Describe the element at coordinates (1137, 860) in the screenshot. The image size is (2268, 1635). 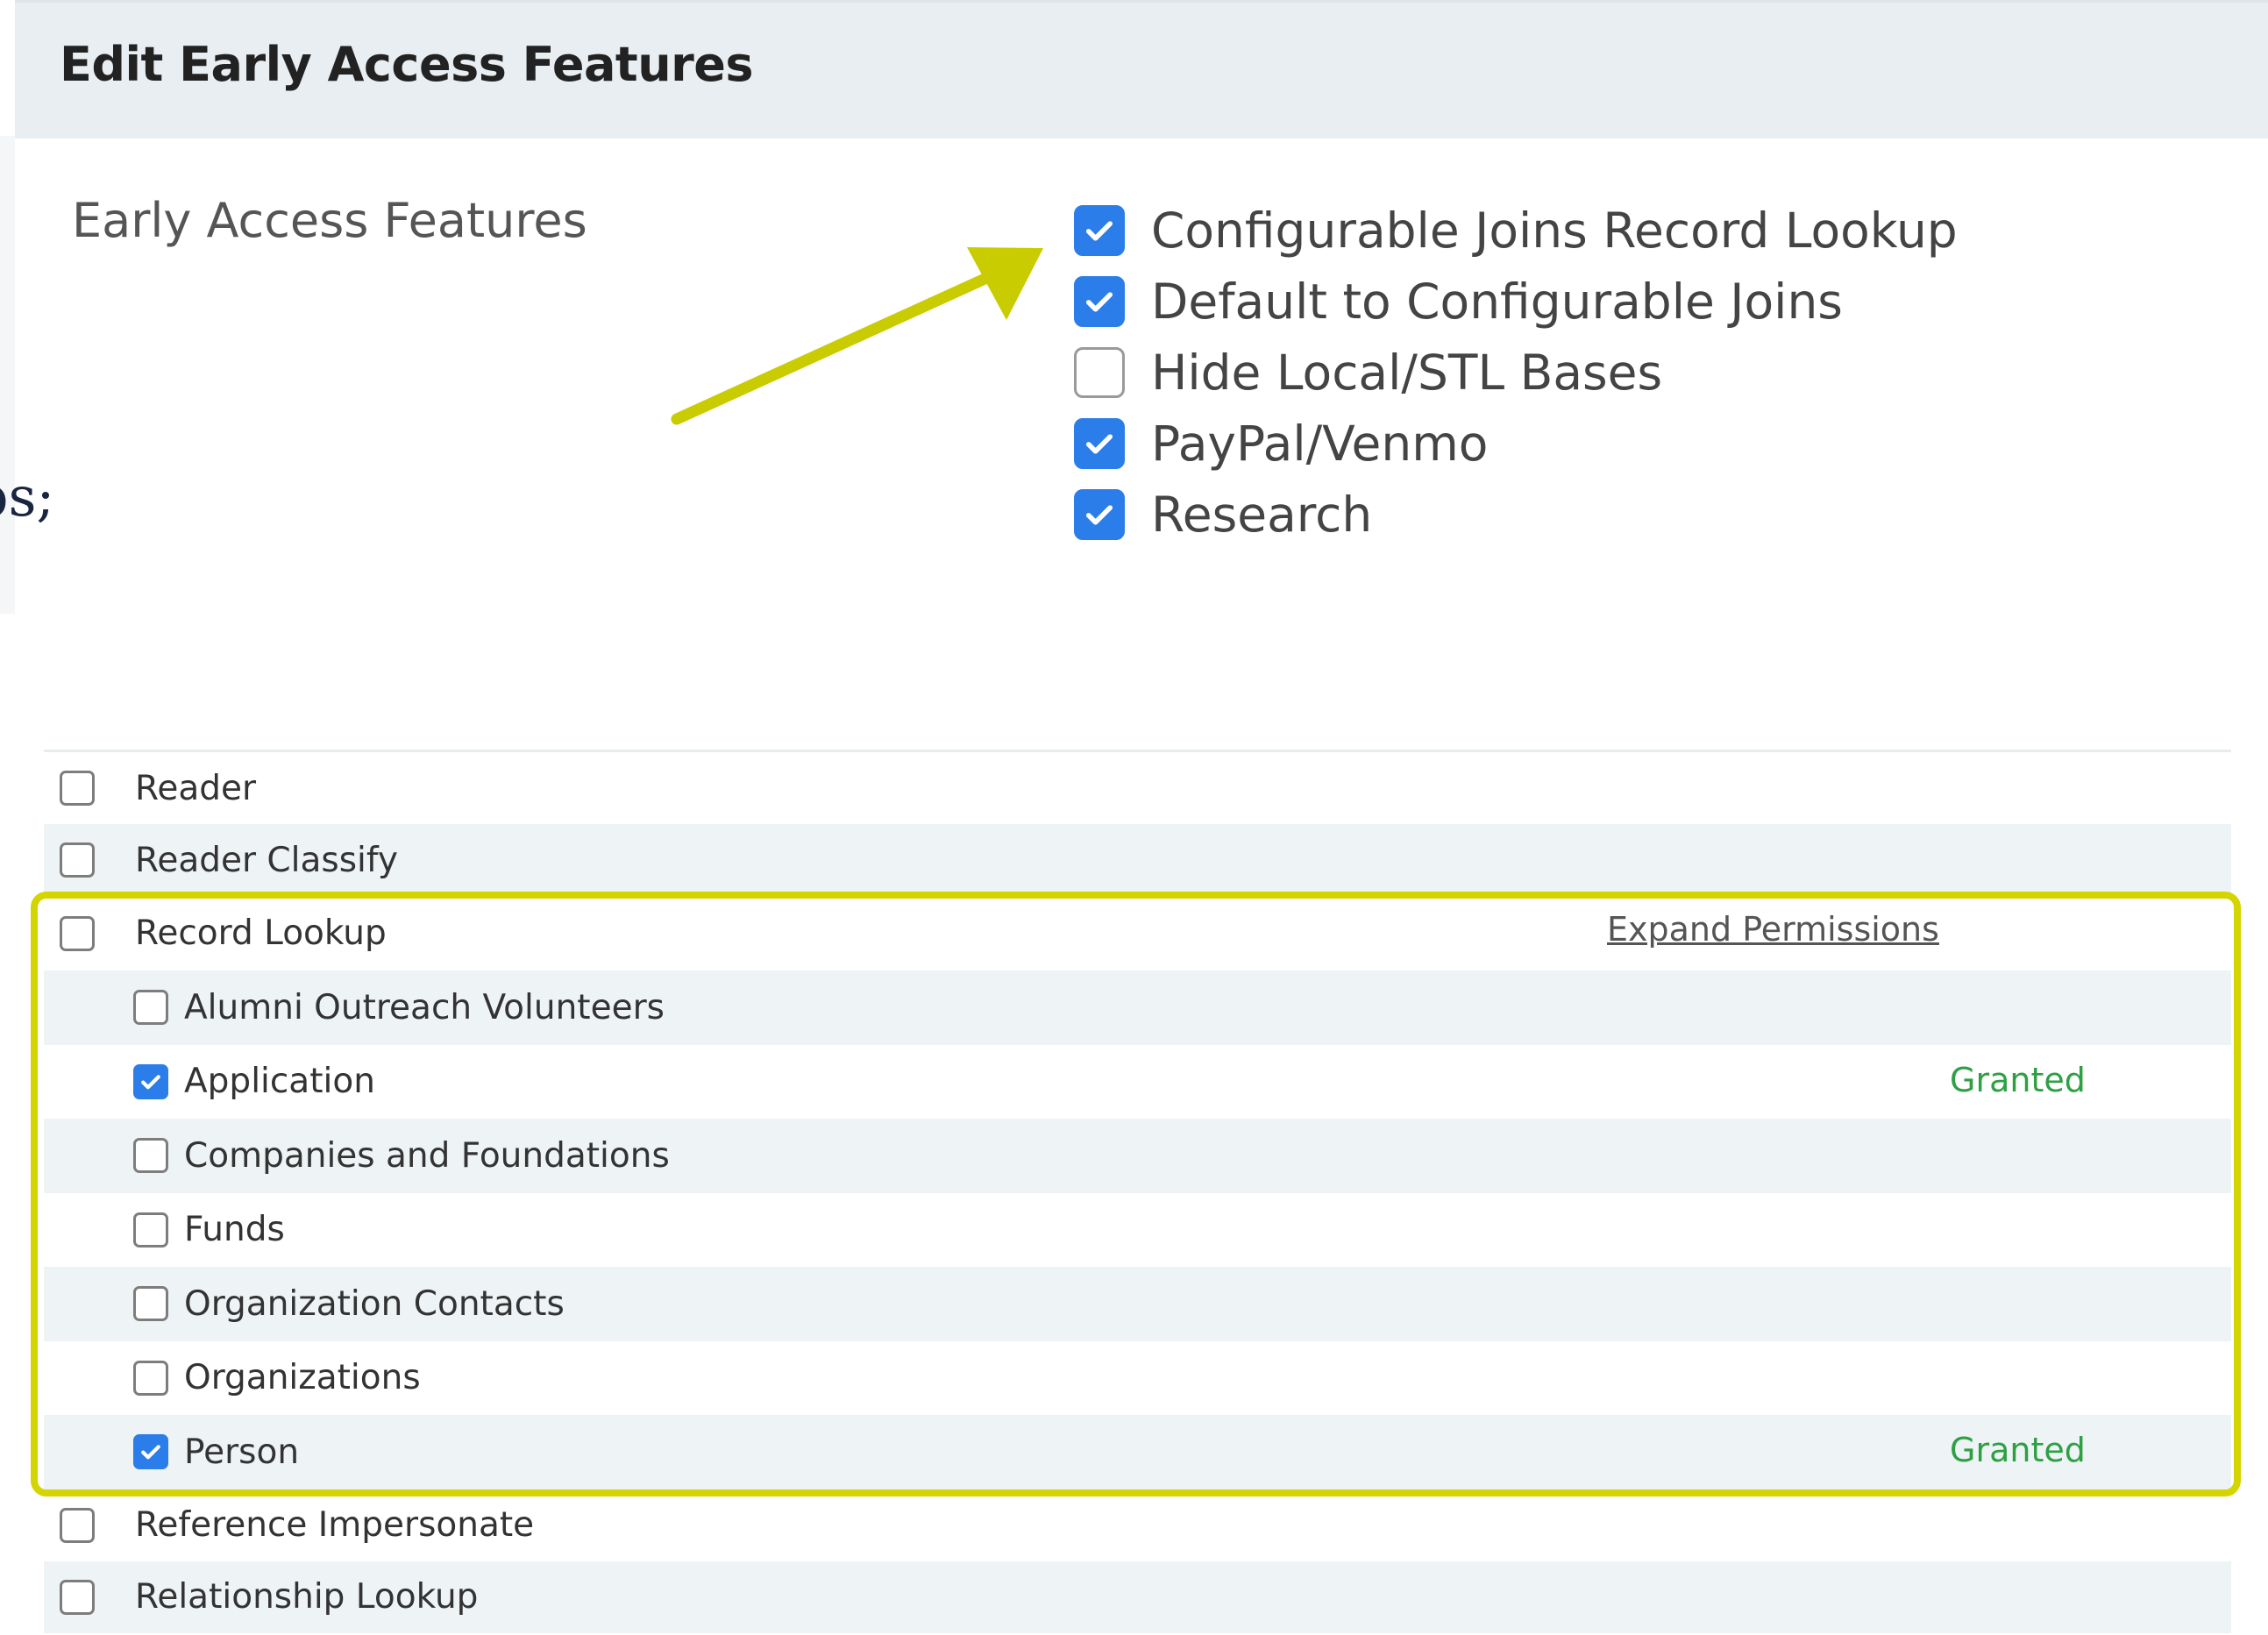
I see `table-row: Reader Classify` at that location.